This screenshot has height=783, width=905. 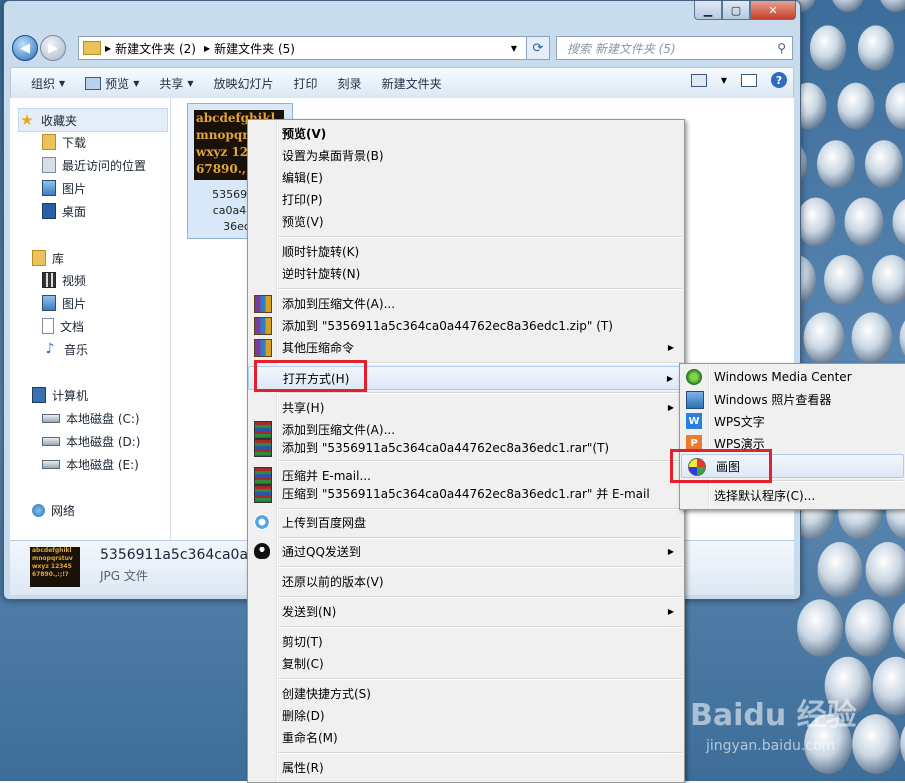 I want to click on address-segment: 新建文件夹 (2), so click(x=155, y=48).